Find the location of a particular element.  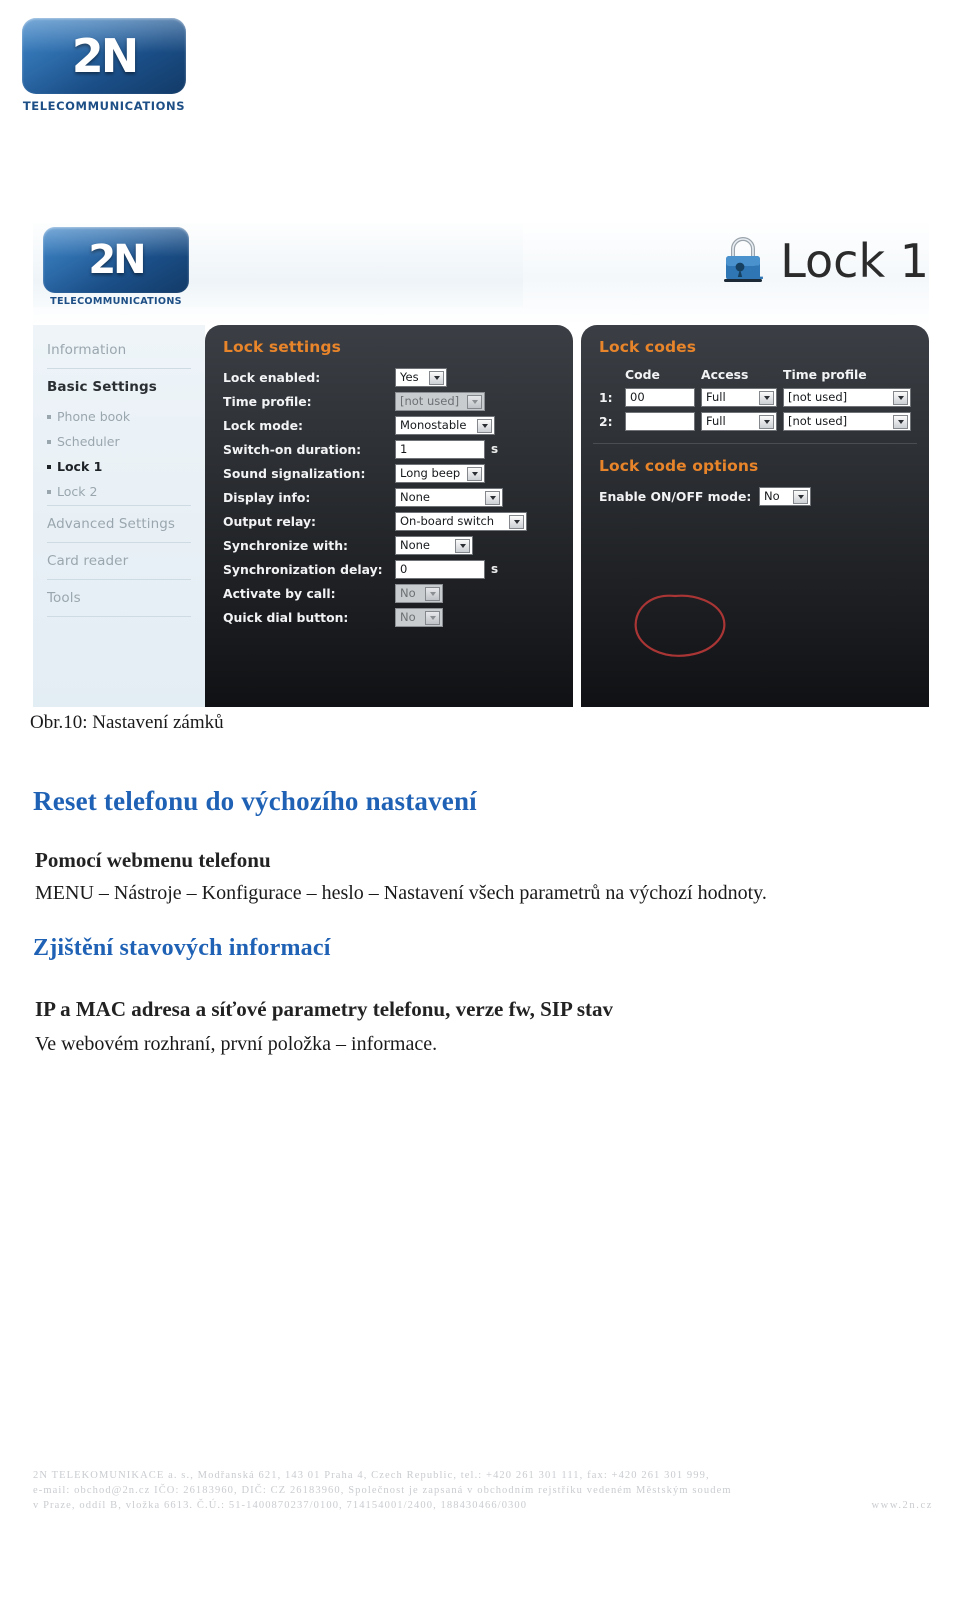

synchronize-with-select: None is located at coordinates (434, 545).